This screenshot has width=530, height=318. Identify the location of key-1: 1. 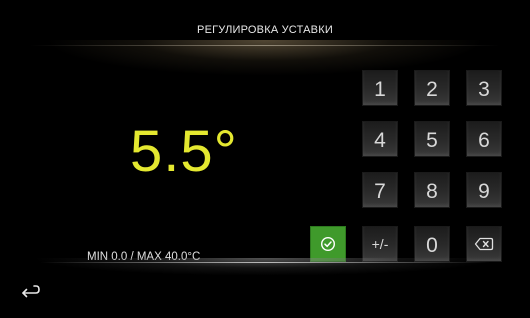
(380, 88).